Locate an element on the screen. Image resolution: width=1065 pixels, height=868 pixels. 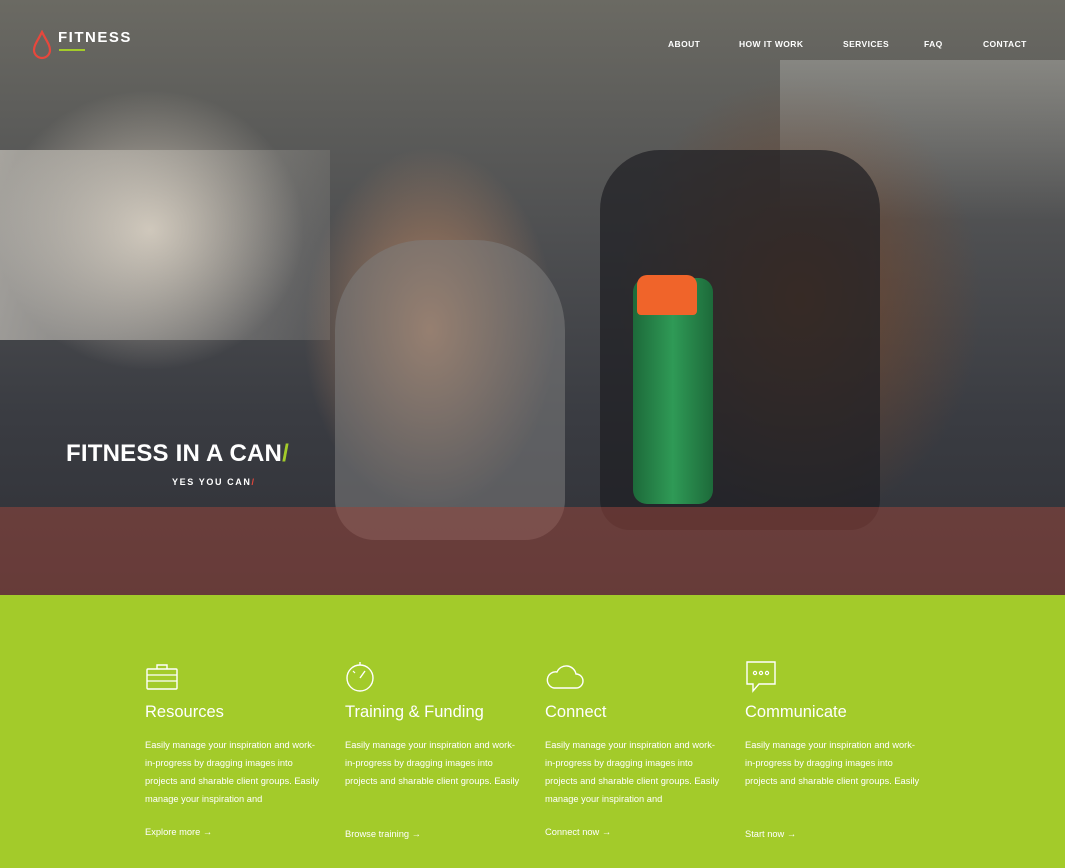
explore-more-link: Explore more → is located at coordinates (178, 832).